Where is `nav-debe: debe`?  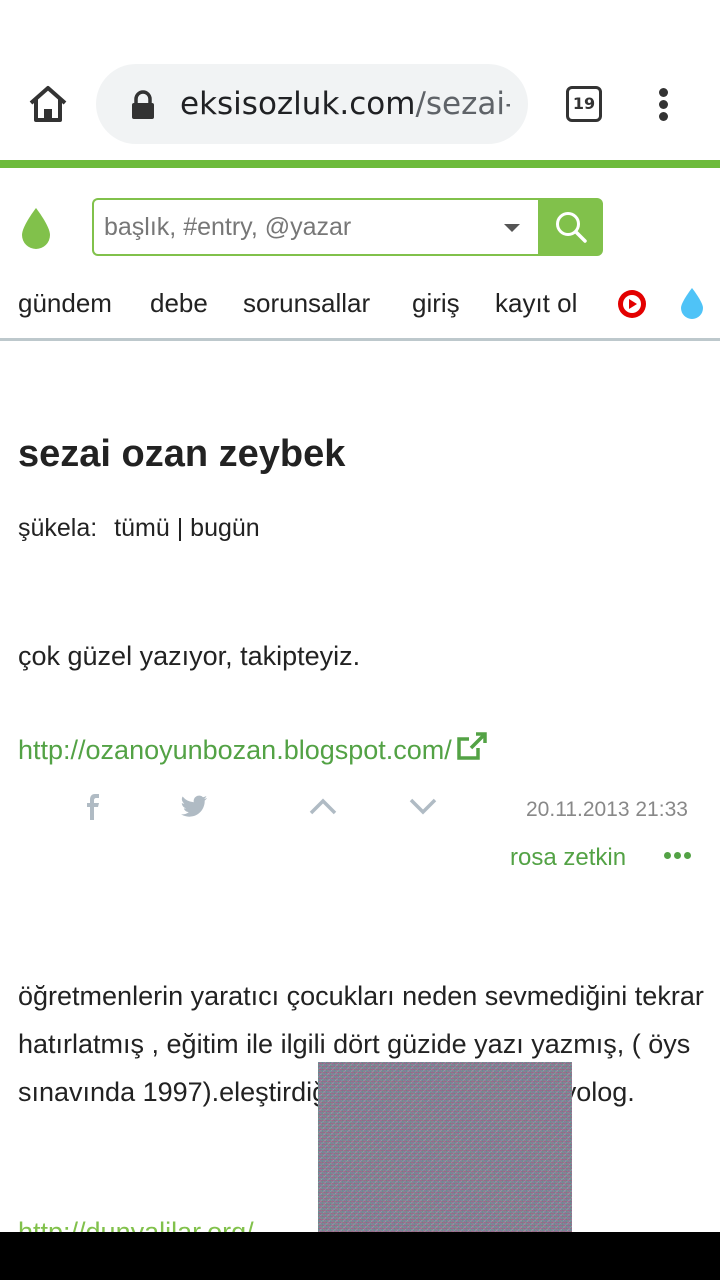 nav-debe: debe is located at coordinates (179, 303).